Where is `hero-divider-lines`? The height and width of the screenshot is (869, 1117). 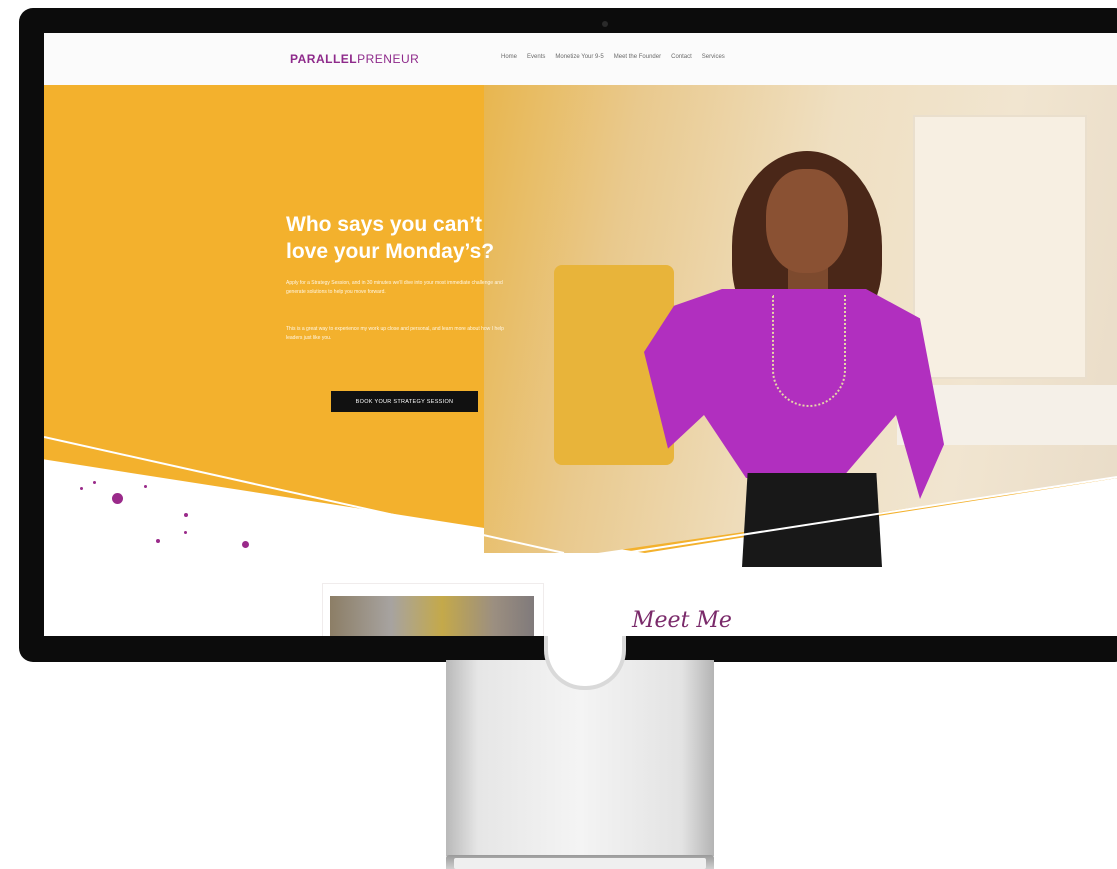 hero-divider-lines is located at coordinates (580, 494).